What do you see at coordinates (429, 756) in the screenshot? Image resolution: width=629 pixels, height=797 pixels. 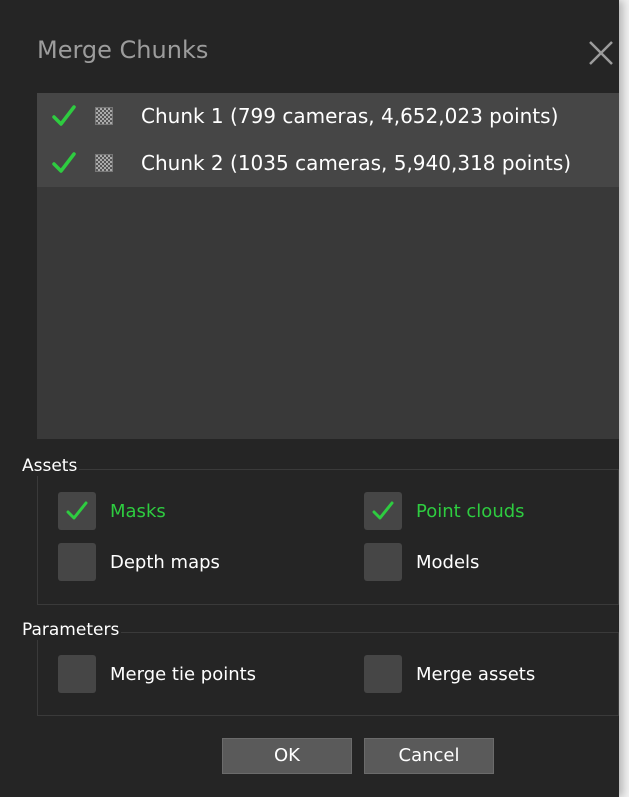 I see `cancel-button: Cancel` at bounding box center [429, 756].